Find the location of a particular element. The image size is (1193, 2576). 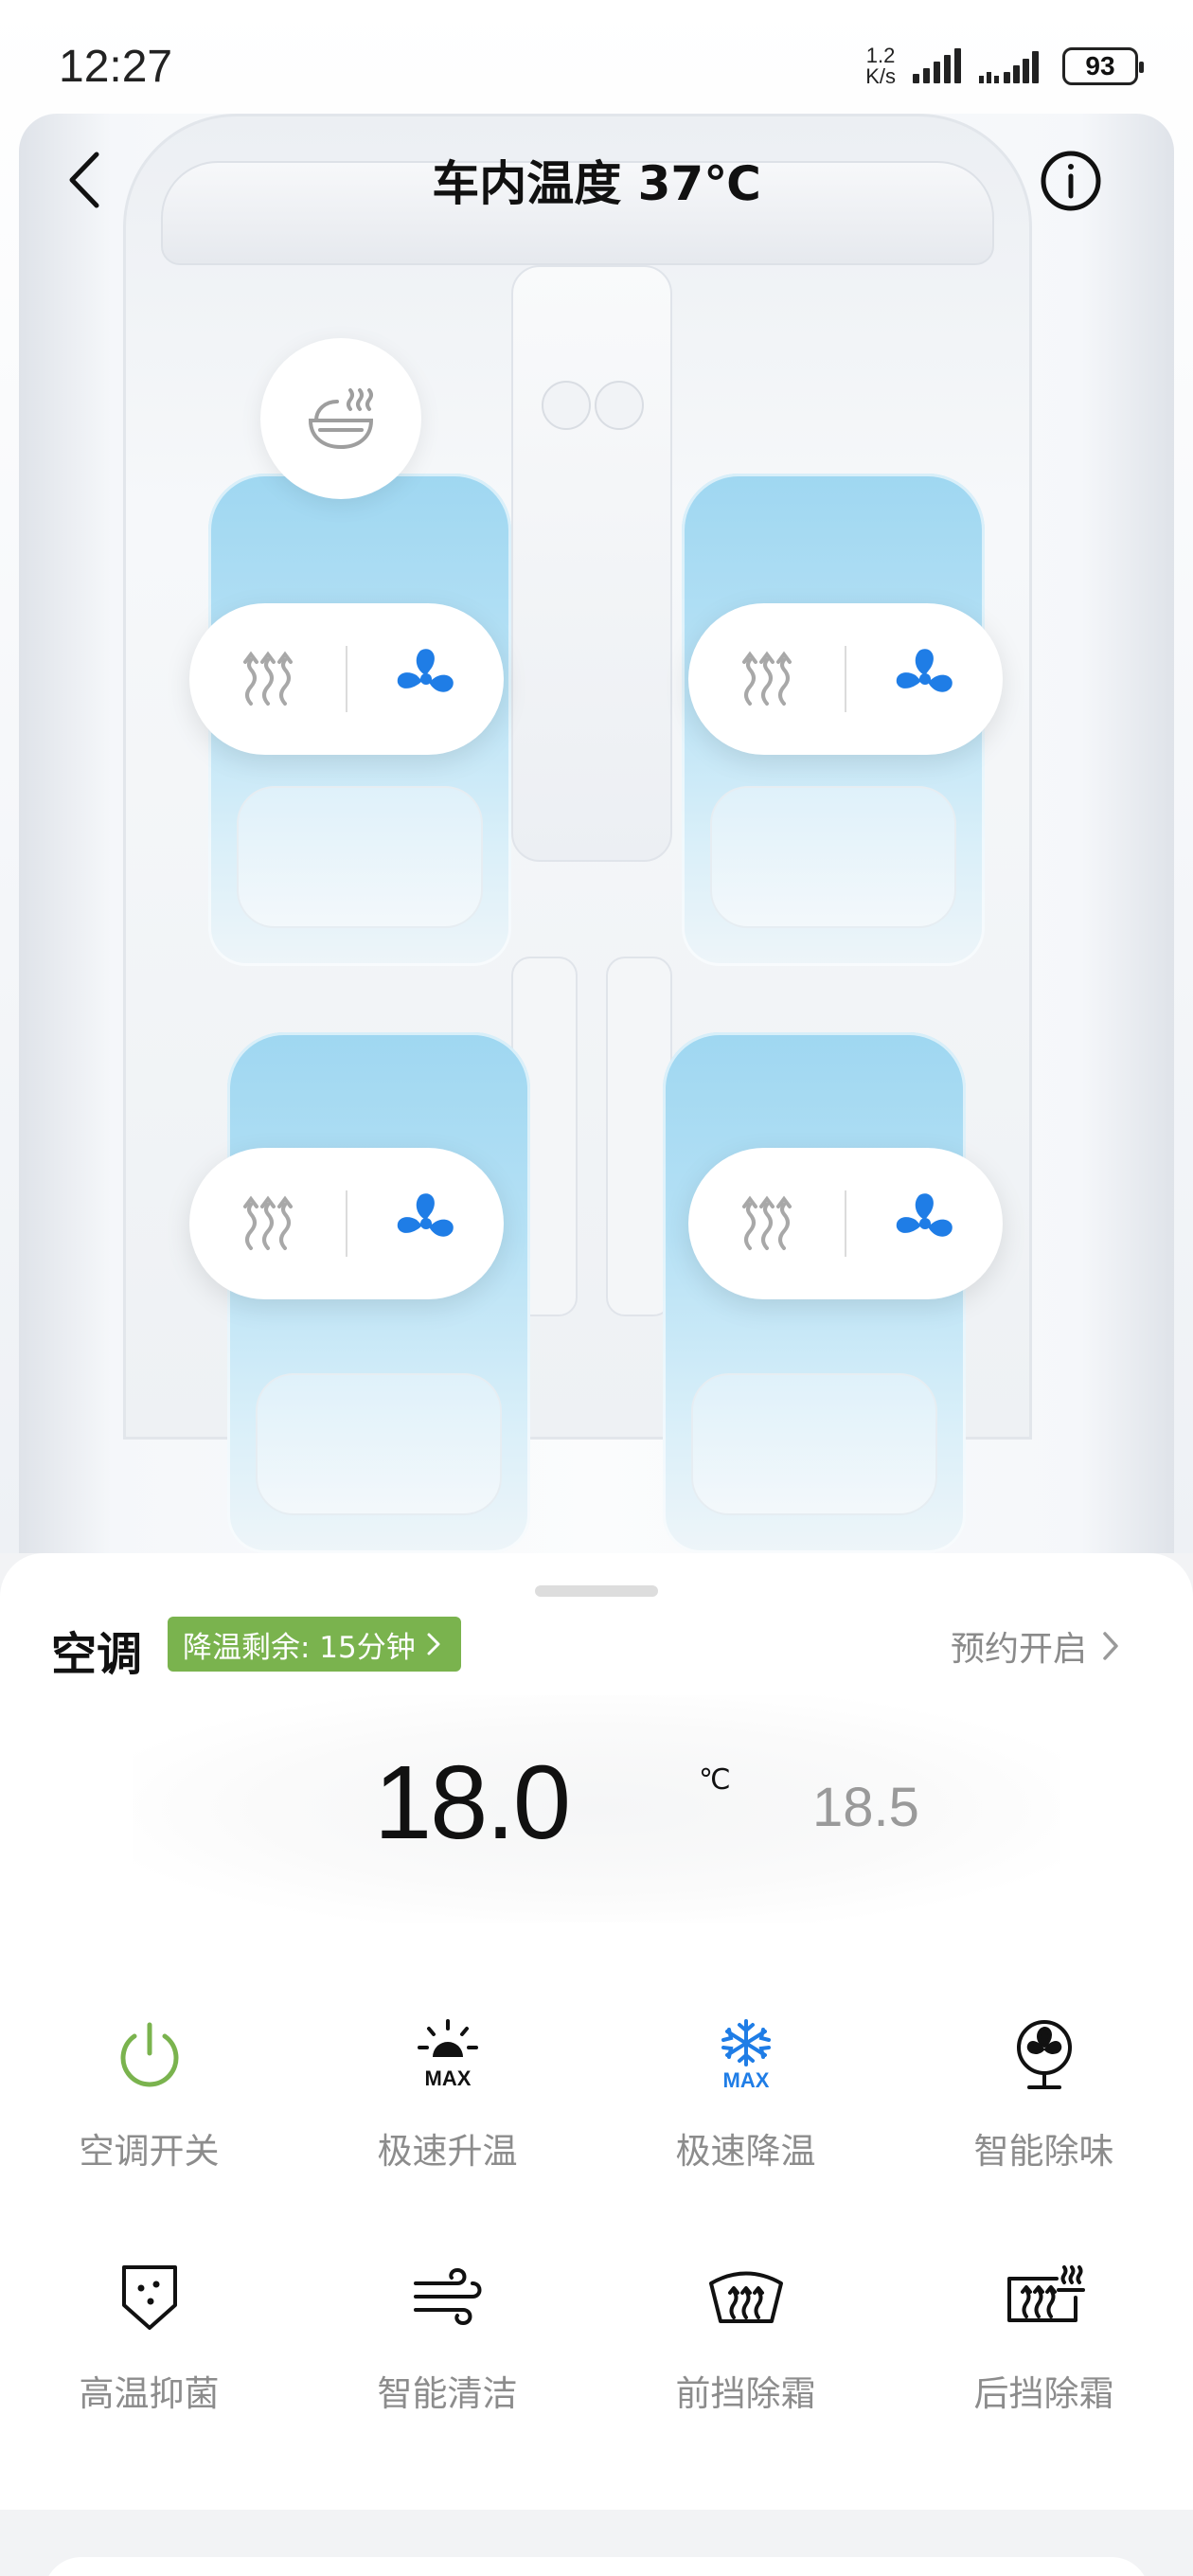

schedule-label: 预约开启 is located at coordinates (1018, 1649).